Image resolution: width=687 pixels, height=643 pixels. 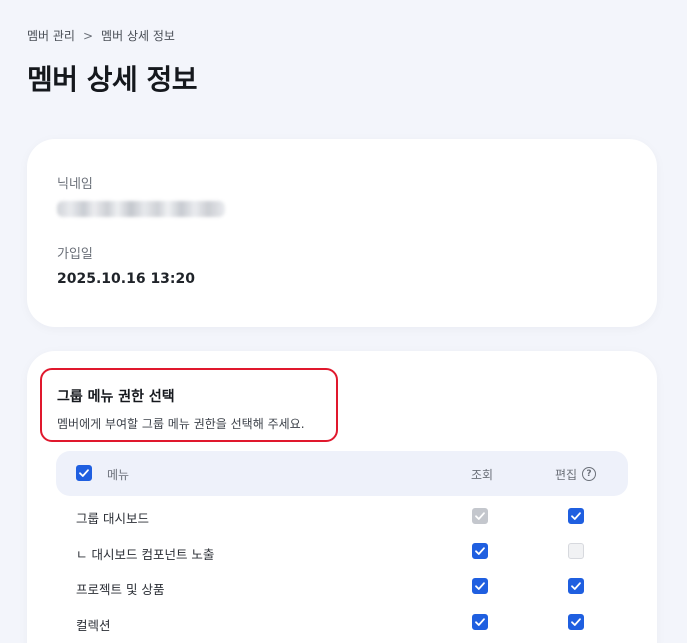 What do you see at coordinates (589, 474) in the screenshot?
I see `help-icon: ?` at bounding box center [589, 474].